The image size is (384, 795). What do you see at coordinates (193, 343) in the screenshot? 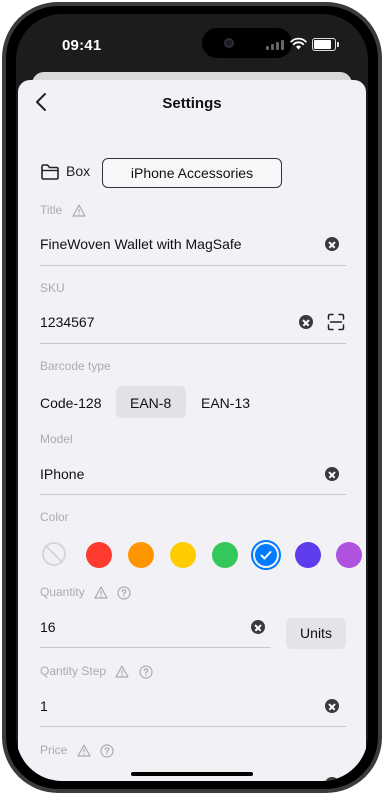
I see `sku-underline` at bounding box center [193, 343].